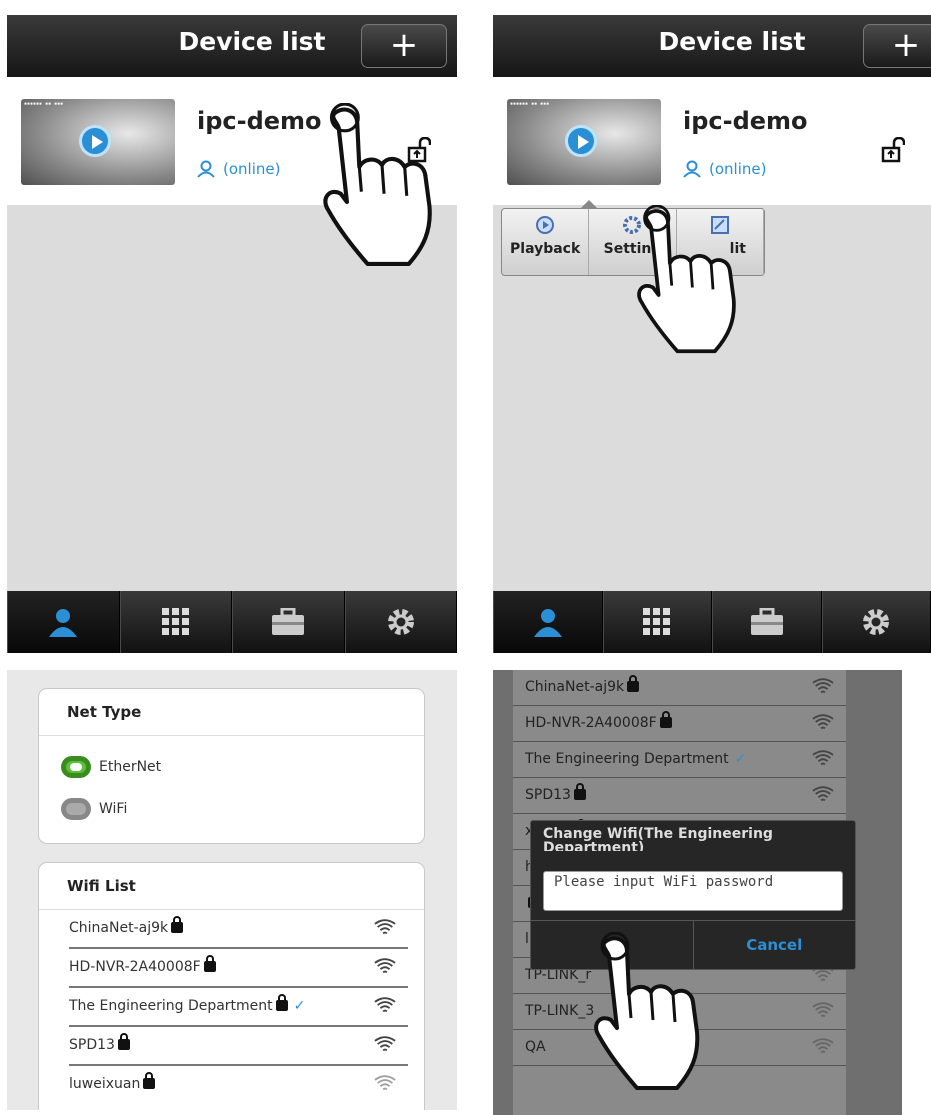 Image resolution: width=931 pixels, height=1115 pixels. What do you see at coordinates (76, 809) in the screenshot?
I see `radio-unselected-icon` at bounding box center [76, 809].